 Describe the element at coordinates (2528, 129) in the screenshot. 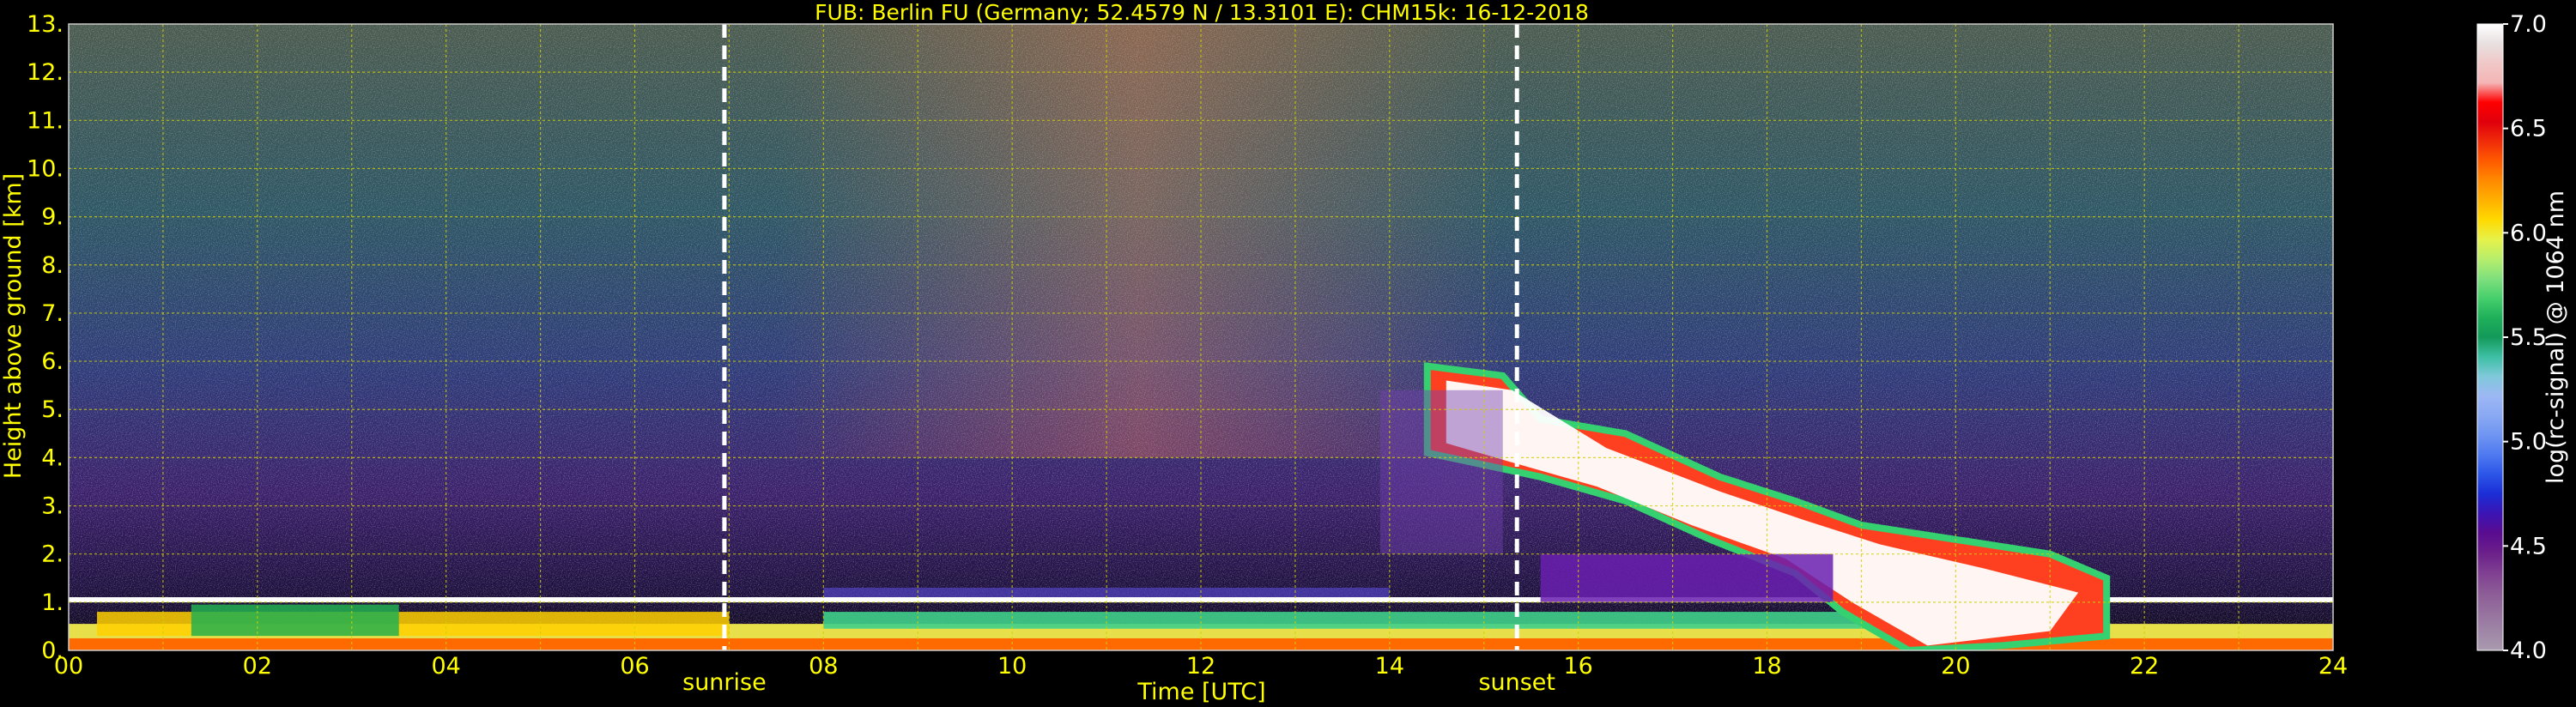

I see `colorbar-tick-label: 6.5` at that location.